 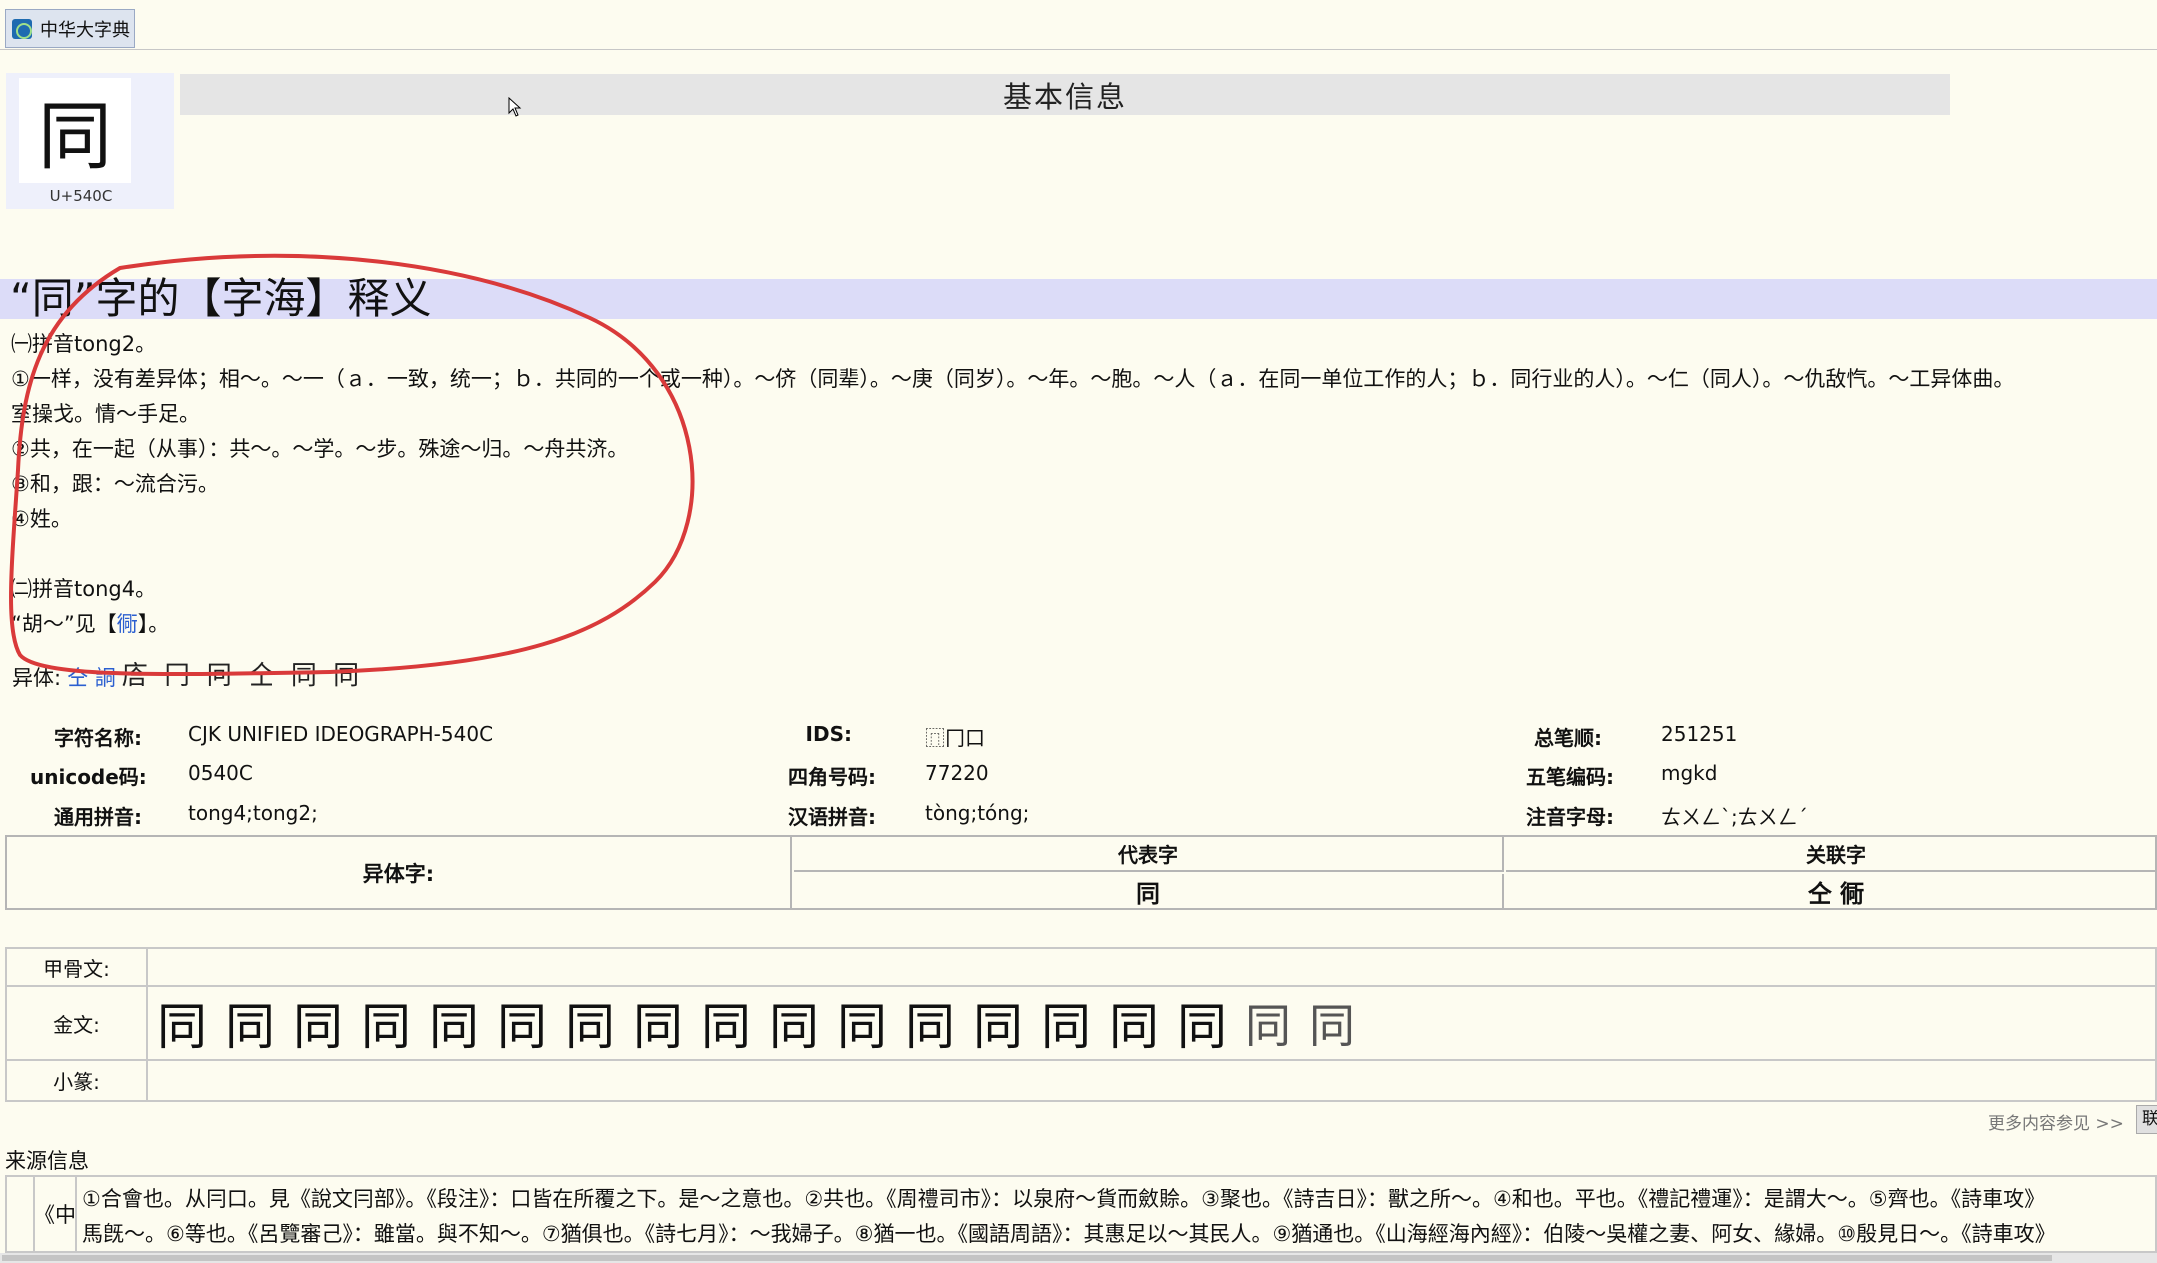 What do you see at coordinates (1149, 854) in the screenshot?
I see `rep-char-header: 代表字` at bounding box center [1149, 854].